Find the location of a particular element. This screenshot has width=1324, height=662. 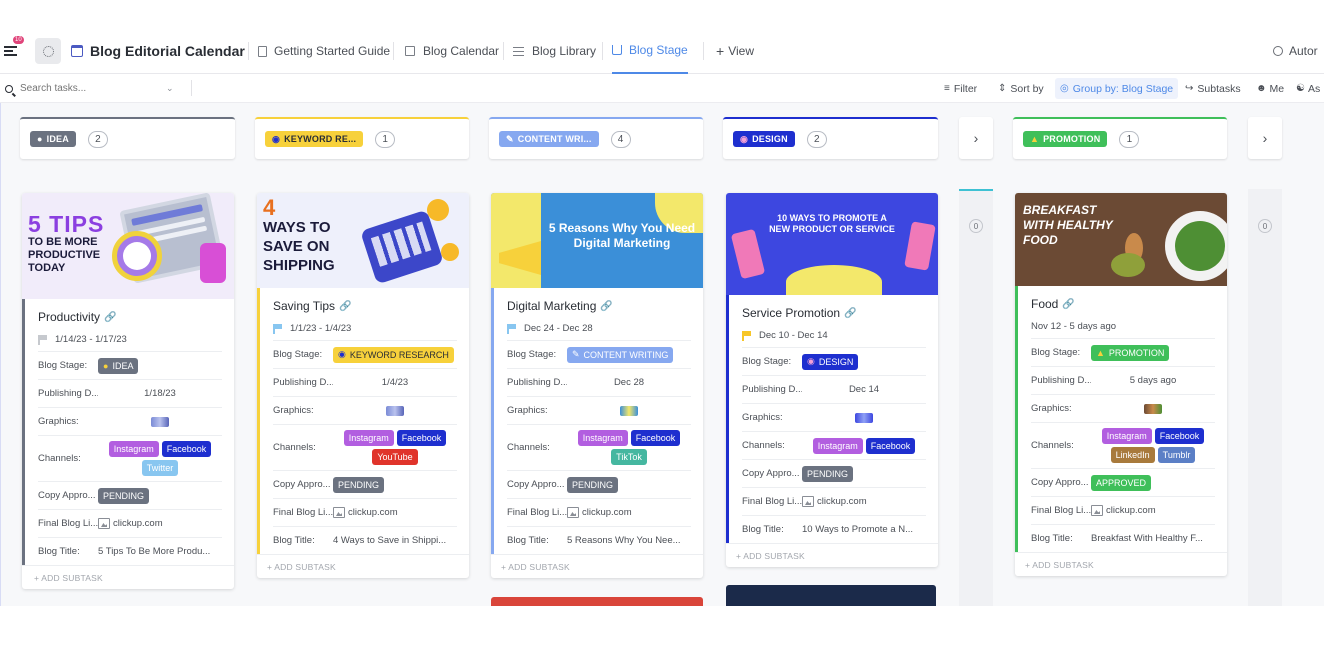

card-title: Digital Marketing 🔗 is located at coordinates (599, 302).